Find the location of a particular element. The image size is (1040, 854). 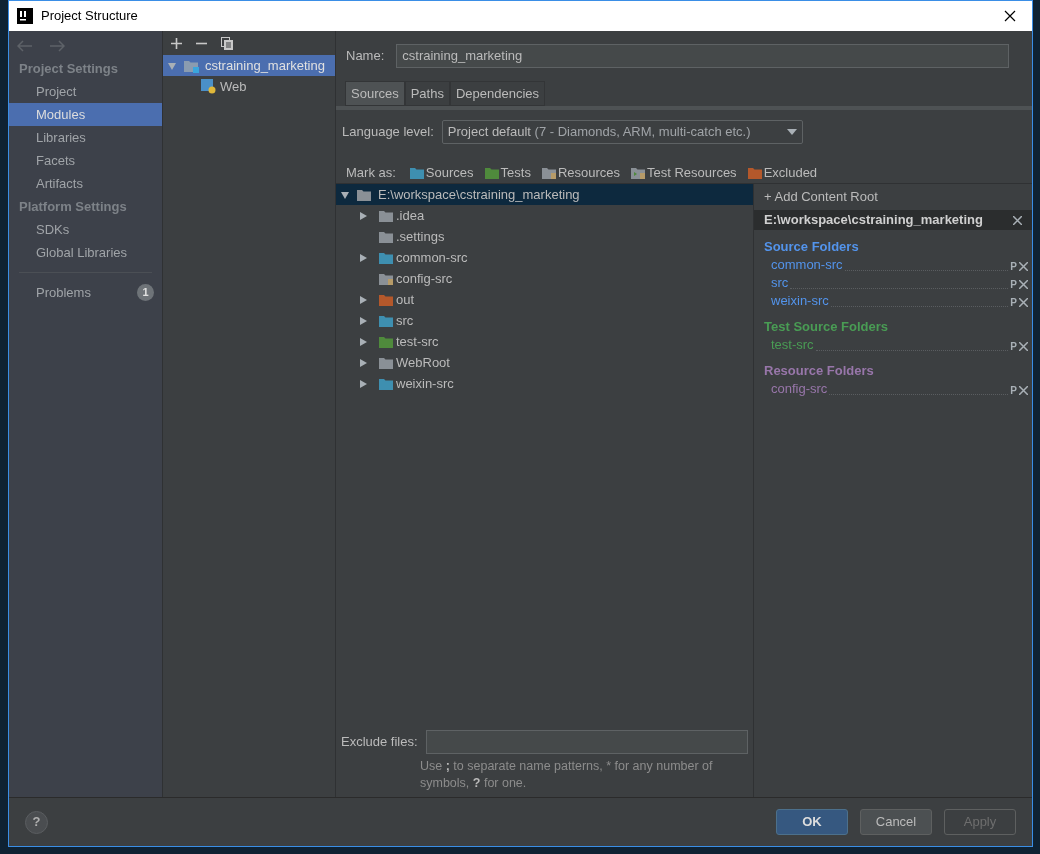

mark-as-button: Resources is located at coordinates (580, 173).